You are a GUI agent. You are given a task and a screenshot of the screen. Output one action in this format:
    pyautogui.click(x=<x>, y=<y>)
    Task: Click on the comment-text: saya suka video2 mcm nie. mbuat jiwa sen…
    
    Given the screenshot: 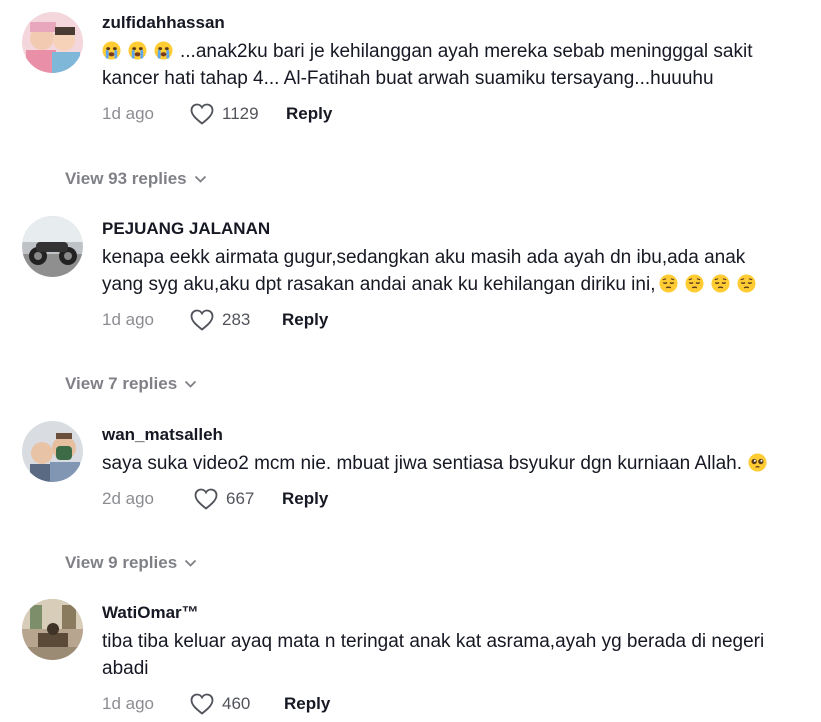 What is the action you would take?
    pyautogui.click(x=442, y=463)
    